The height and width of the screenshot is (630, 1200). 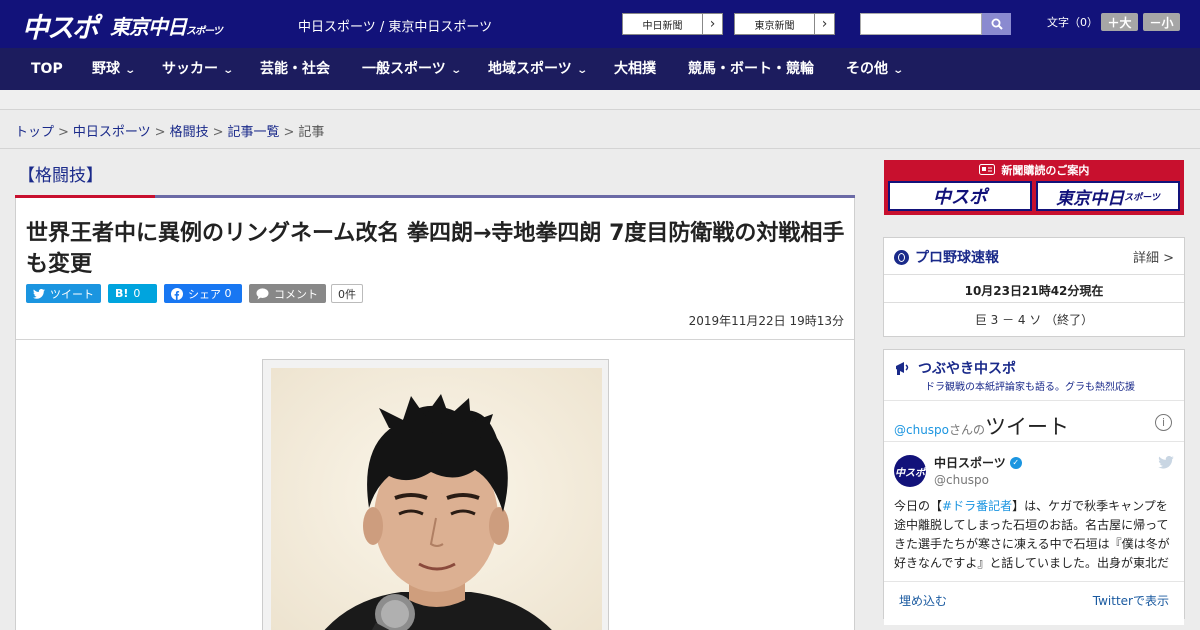 What do you see at coordinates (1030, 387) in the screenshot?
I see `twitter-widget-subtitle: ドラ観戦の本紙評論家も語る。グラも熱烈応援` at bounding box center [1030, 387].